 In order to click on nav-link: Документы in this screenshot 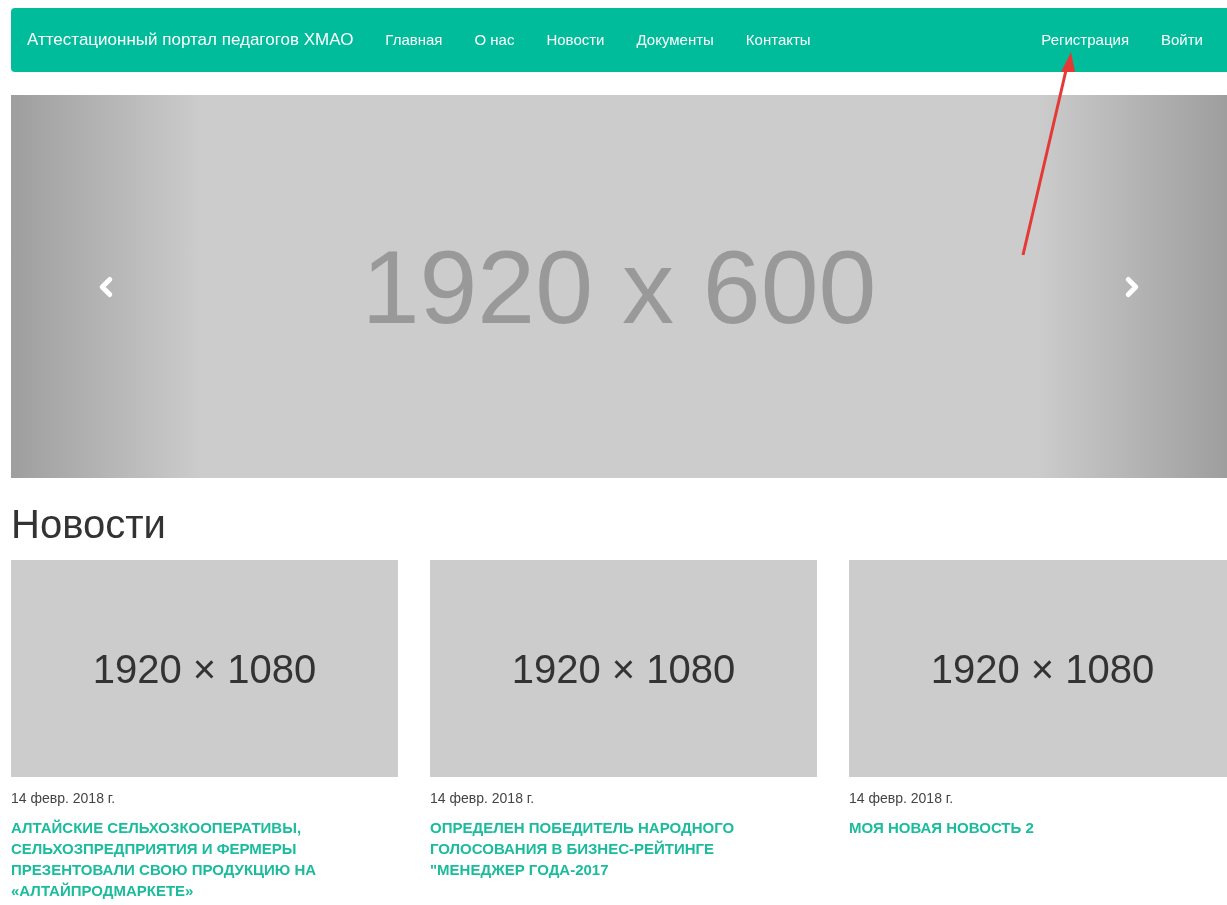, I will do `click(675, 40)`.